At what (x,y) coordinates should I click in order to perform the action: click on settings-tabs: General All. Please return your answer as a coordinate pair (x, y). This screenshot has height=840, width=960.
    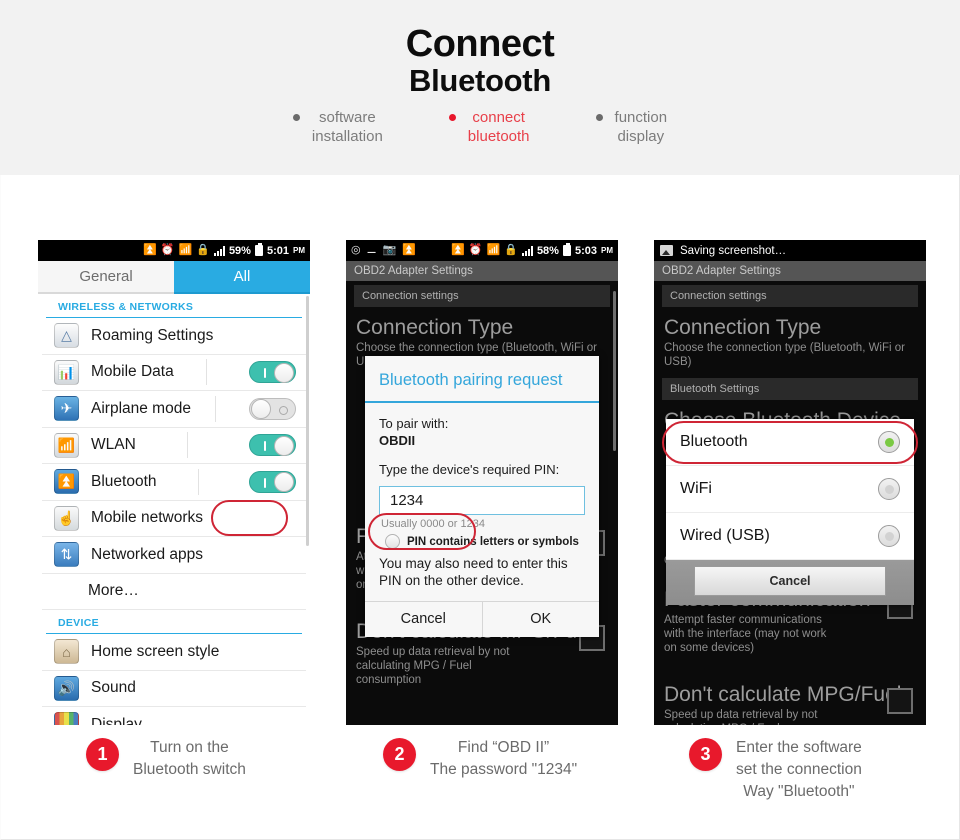
    Looking at the image, I should click on (174, 277).